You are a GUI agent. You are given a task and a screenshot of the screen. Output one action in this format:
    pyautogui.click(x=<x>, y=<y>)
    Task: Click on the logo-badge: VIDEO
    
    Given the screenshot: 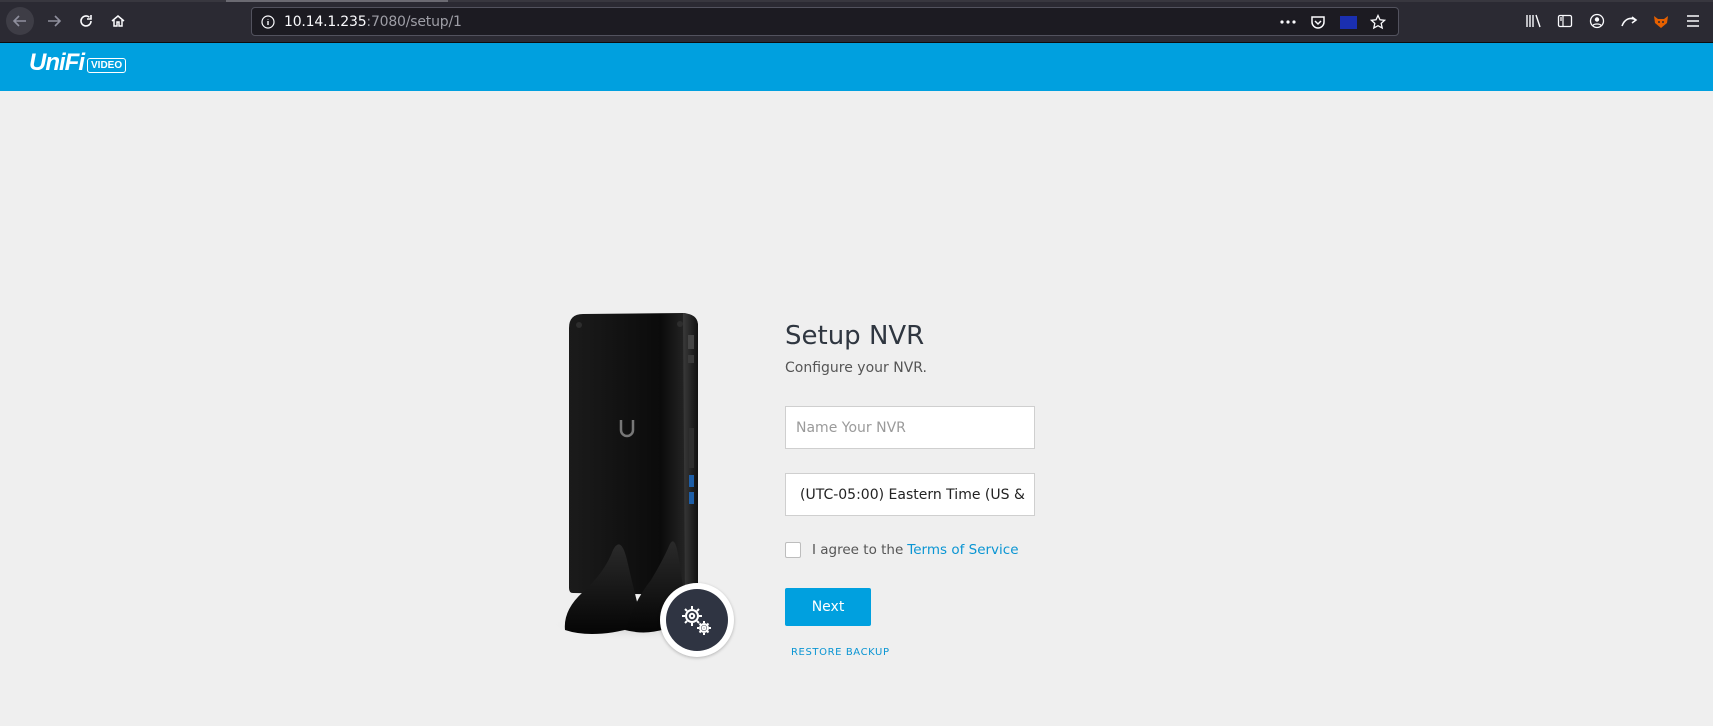 What is the action you would take?
    pyautogui.click(x=107, y=65)
    